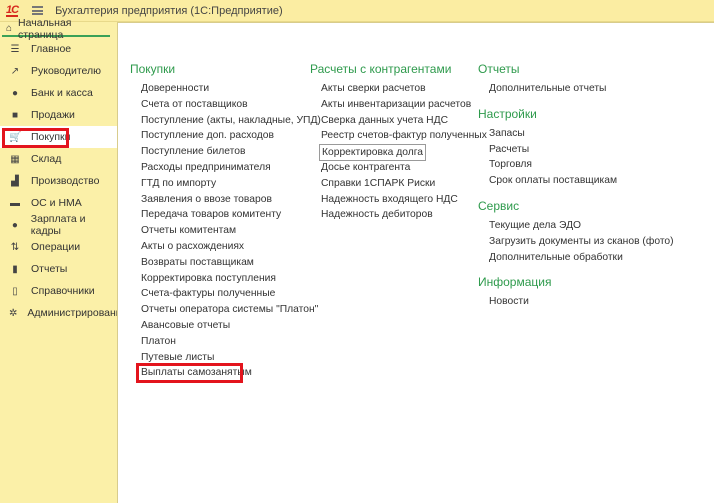  What do you see at coordinates (231, 168) in the screenshot?
I see `nav-link: Расходы предпринимателя` at bounding box center [231, 168].